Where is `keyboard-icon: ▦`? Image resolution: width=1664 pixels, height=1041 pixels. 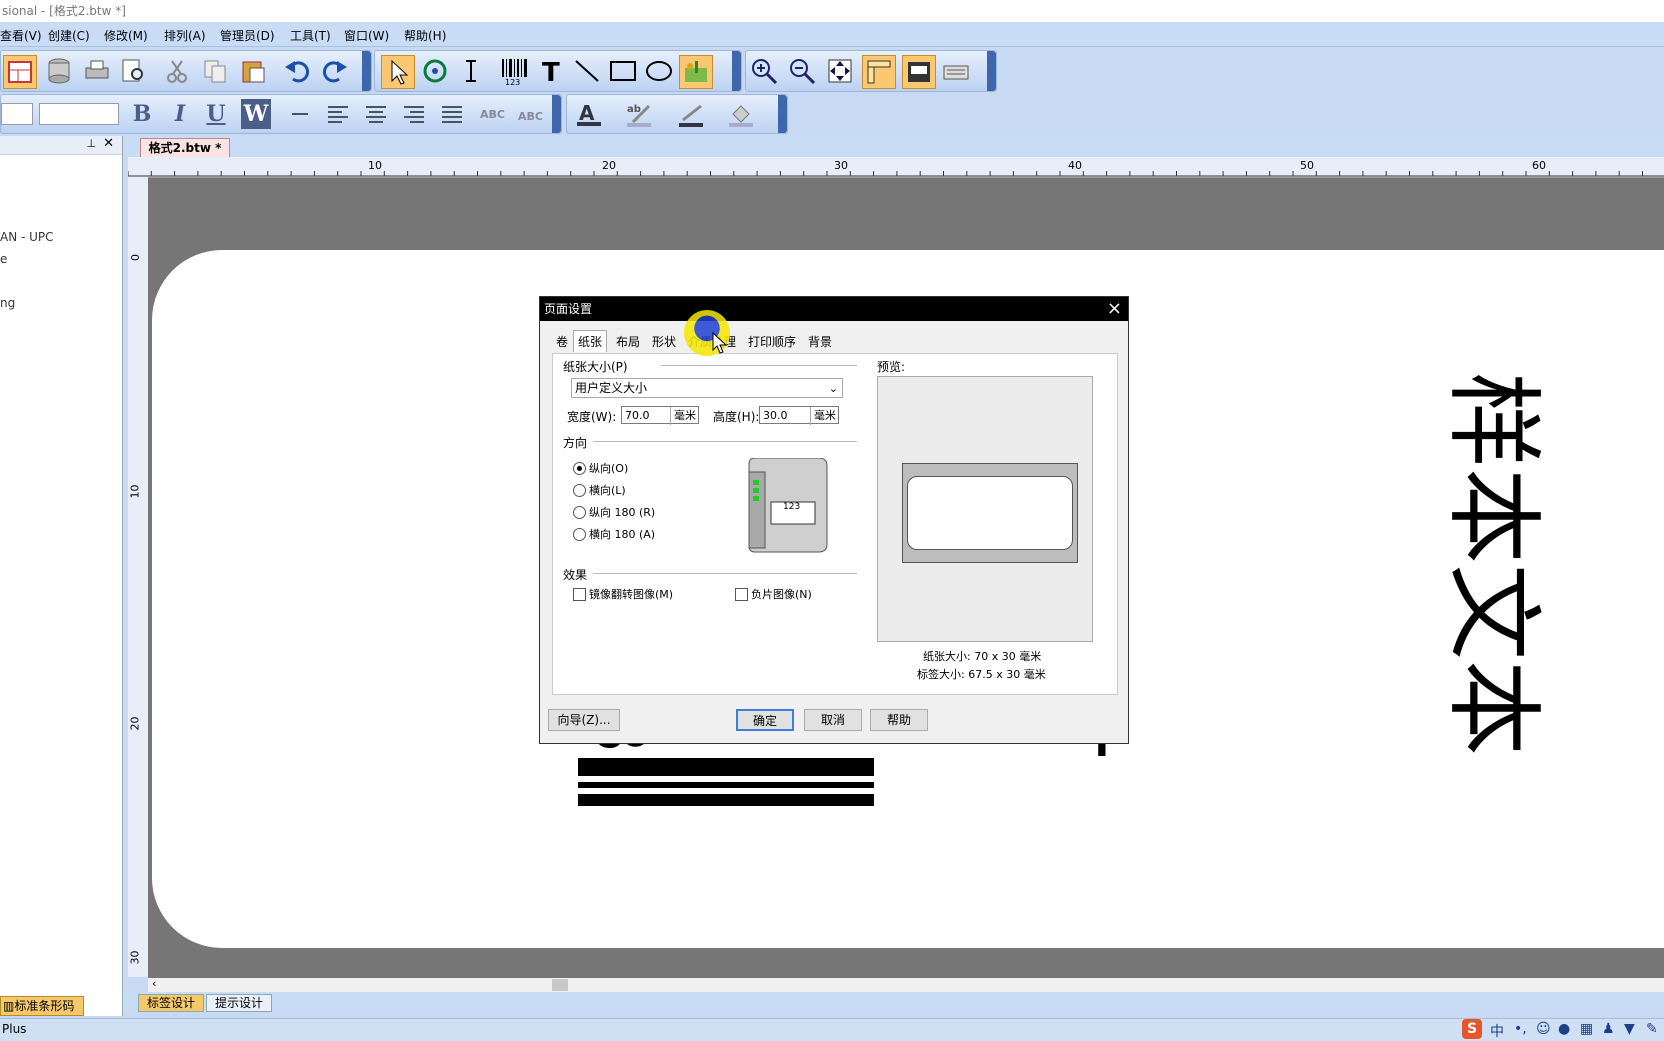 keyboard-icon: ▦ is located at coordinates (1586, 1029).